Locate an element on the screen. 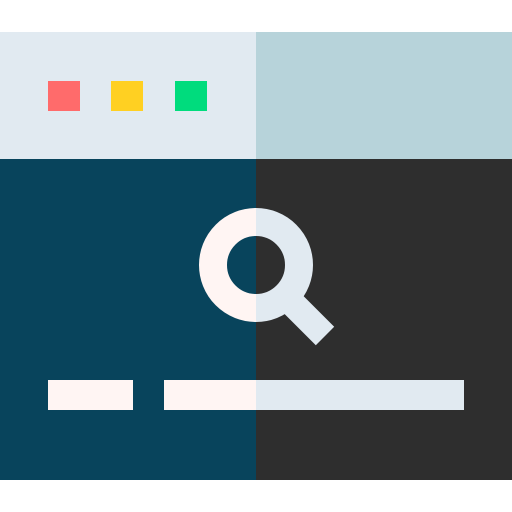 Image resolution: width=512 pixels, height=512 pixels. text-line-short is located at coordinates (90, 395).